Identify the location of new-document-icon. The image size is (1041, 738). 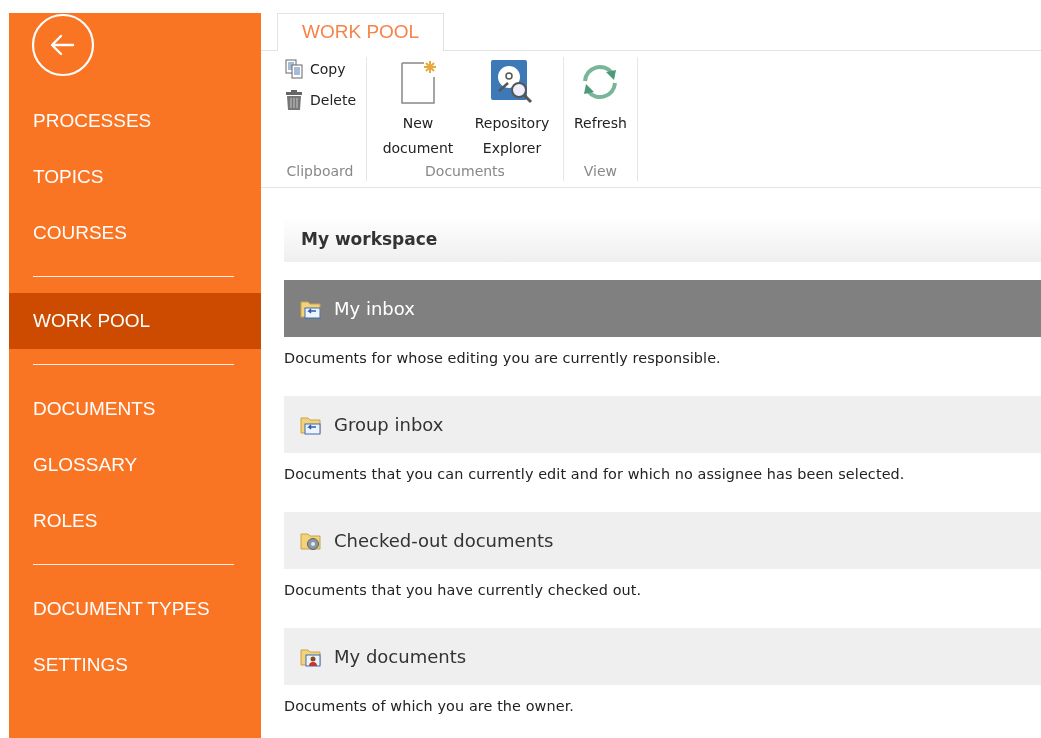
(418, 82).